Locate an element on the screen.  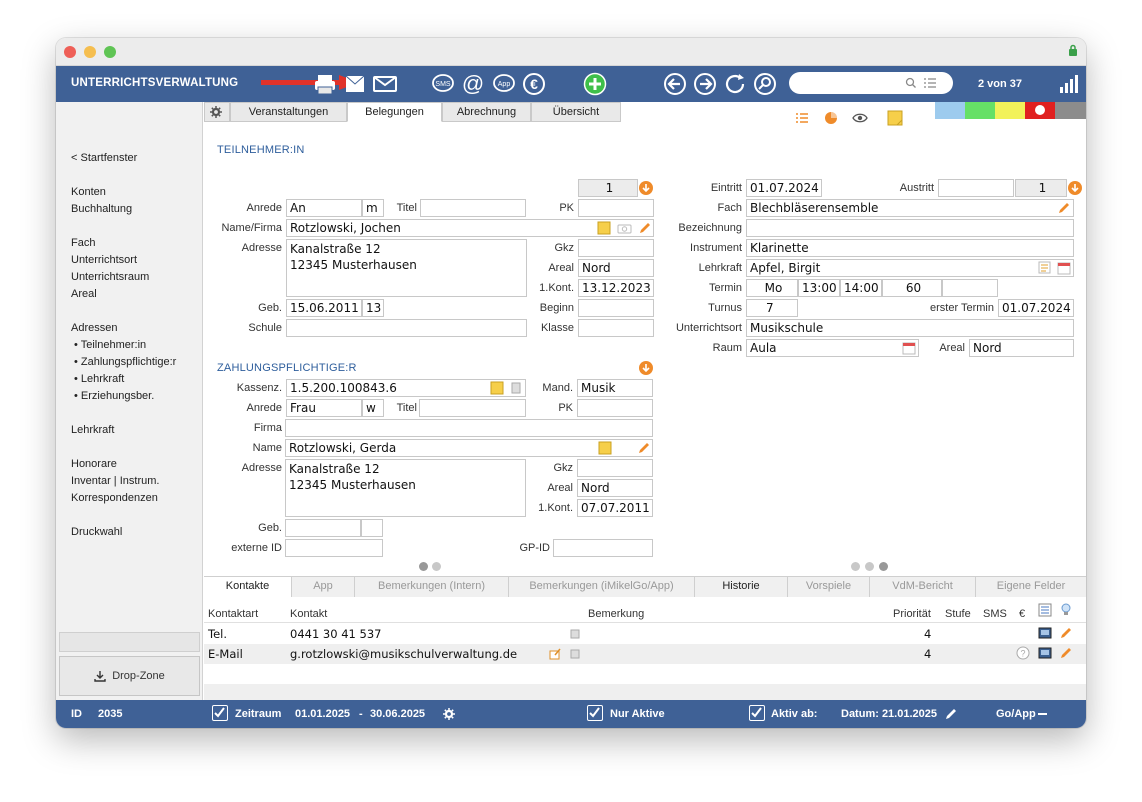
tab-bemerkungen-app: Bemerkungen (iMikelGo/App) is located at coordinates (602, 587).